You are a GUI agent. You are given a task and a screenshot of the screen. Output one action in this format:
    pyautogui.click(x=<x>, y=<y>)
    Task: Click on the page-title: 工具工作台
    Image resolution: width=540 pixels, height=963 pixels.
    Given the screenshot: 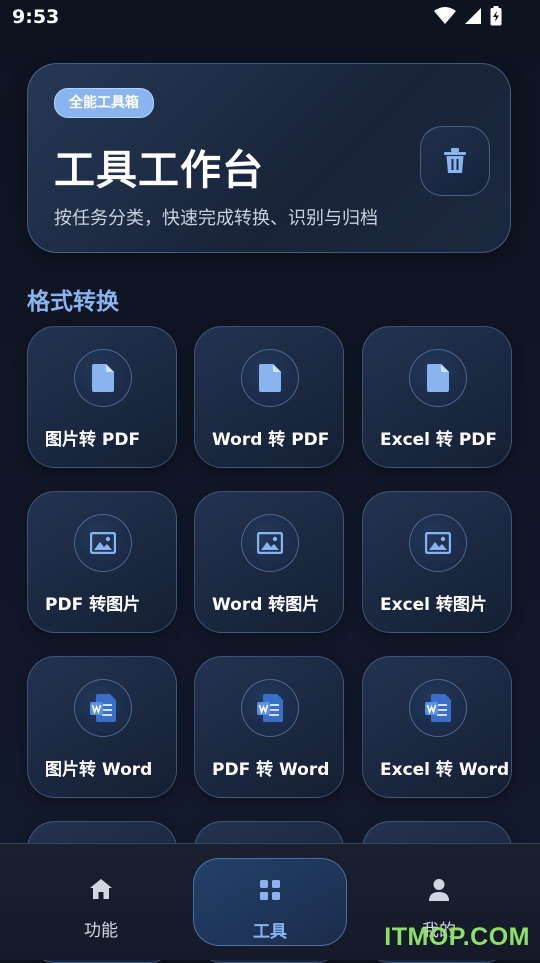 What is the action you would take?
    pyautogui.click(x=159, y=170)
    